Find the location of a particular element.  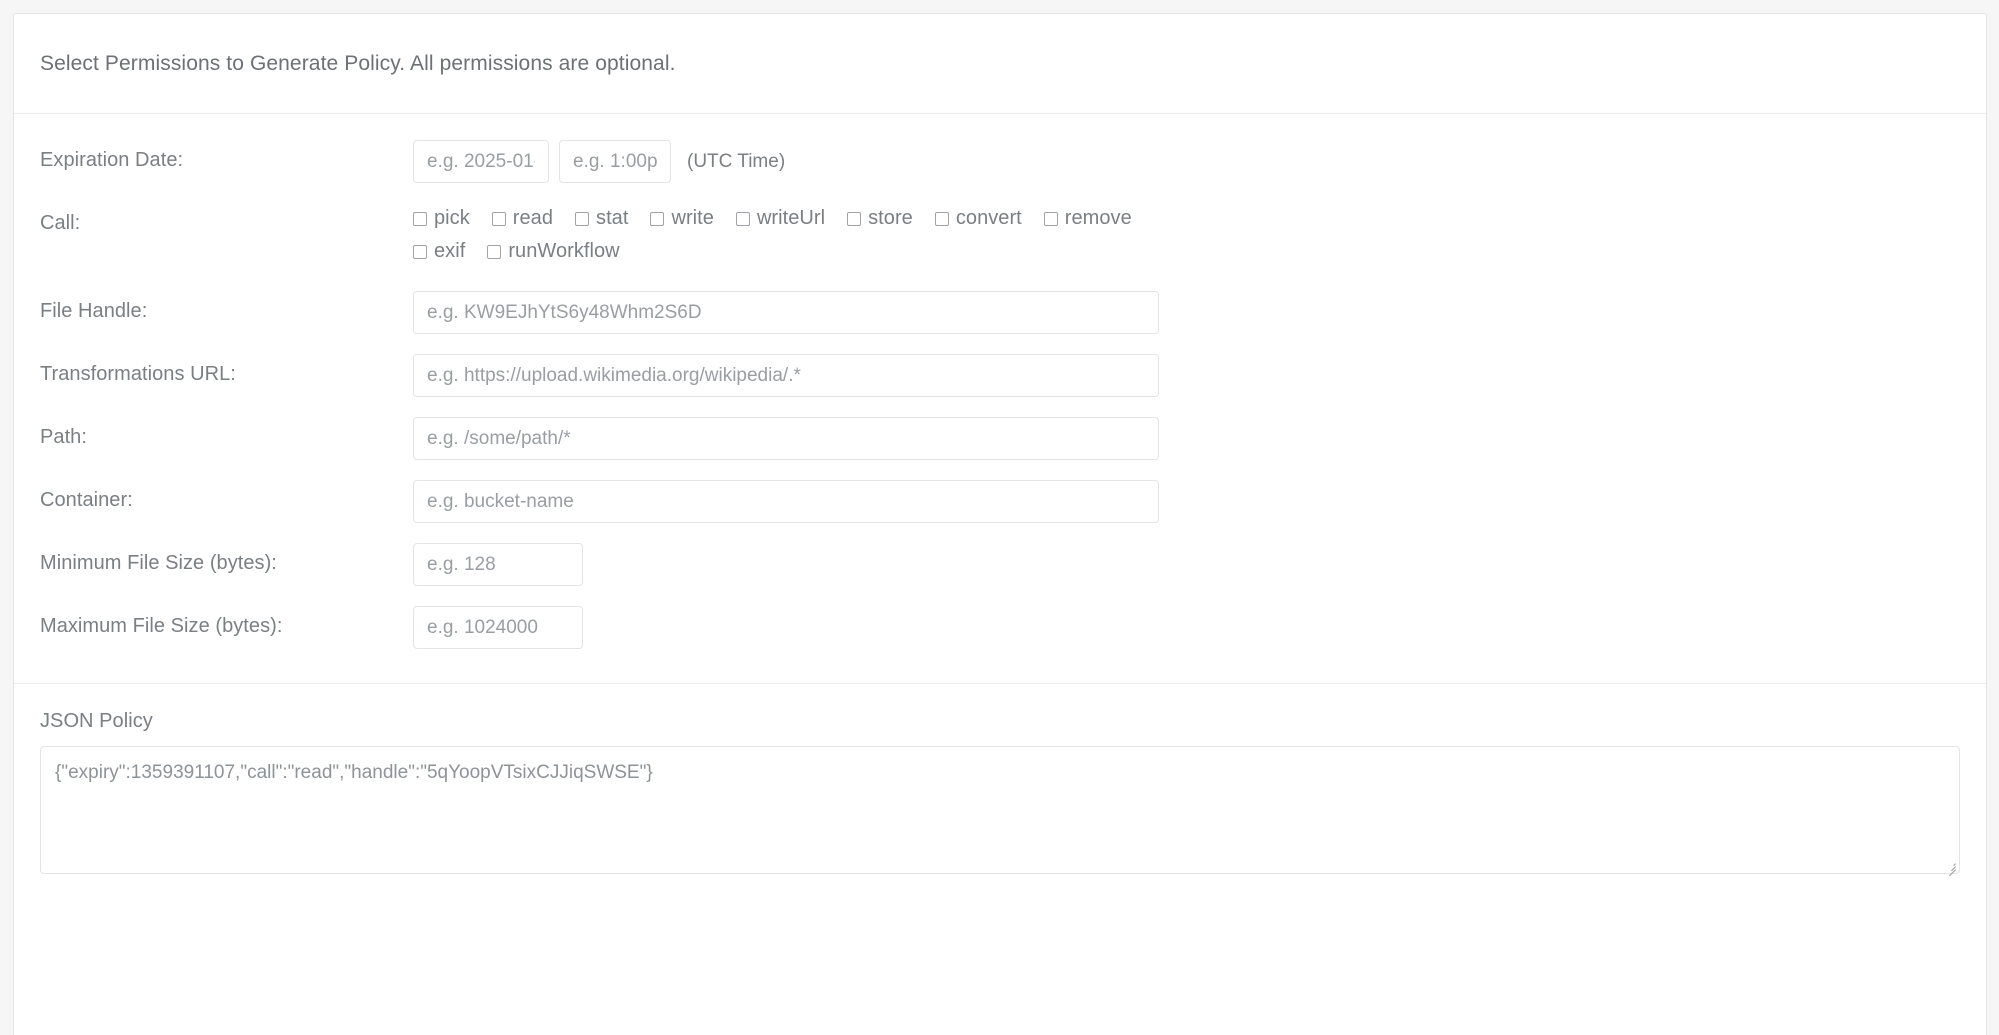

form-row-file-handle: File Handle: is located at coordinates (1000, 312).